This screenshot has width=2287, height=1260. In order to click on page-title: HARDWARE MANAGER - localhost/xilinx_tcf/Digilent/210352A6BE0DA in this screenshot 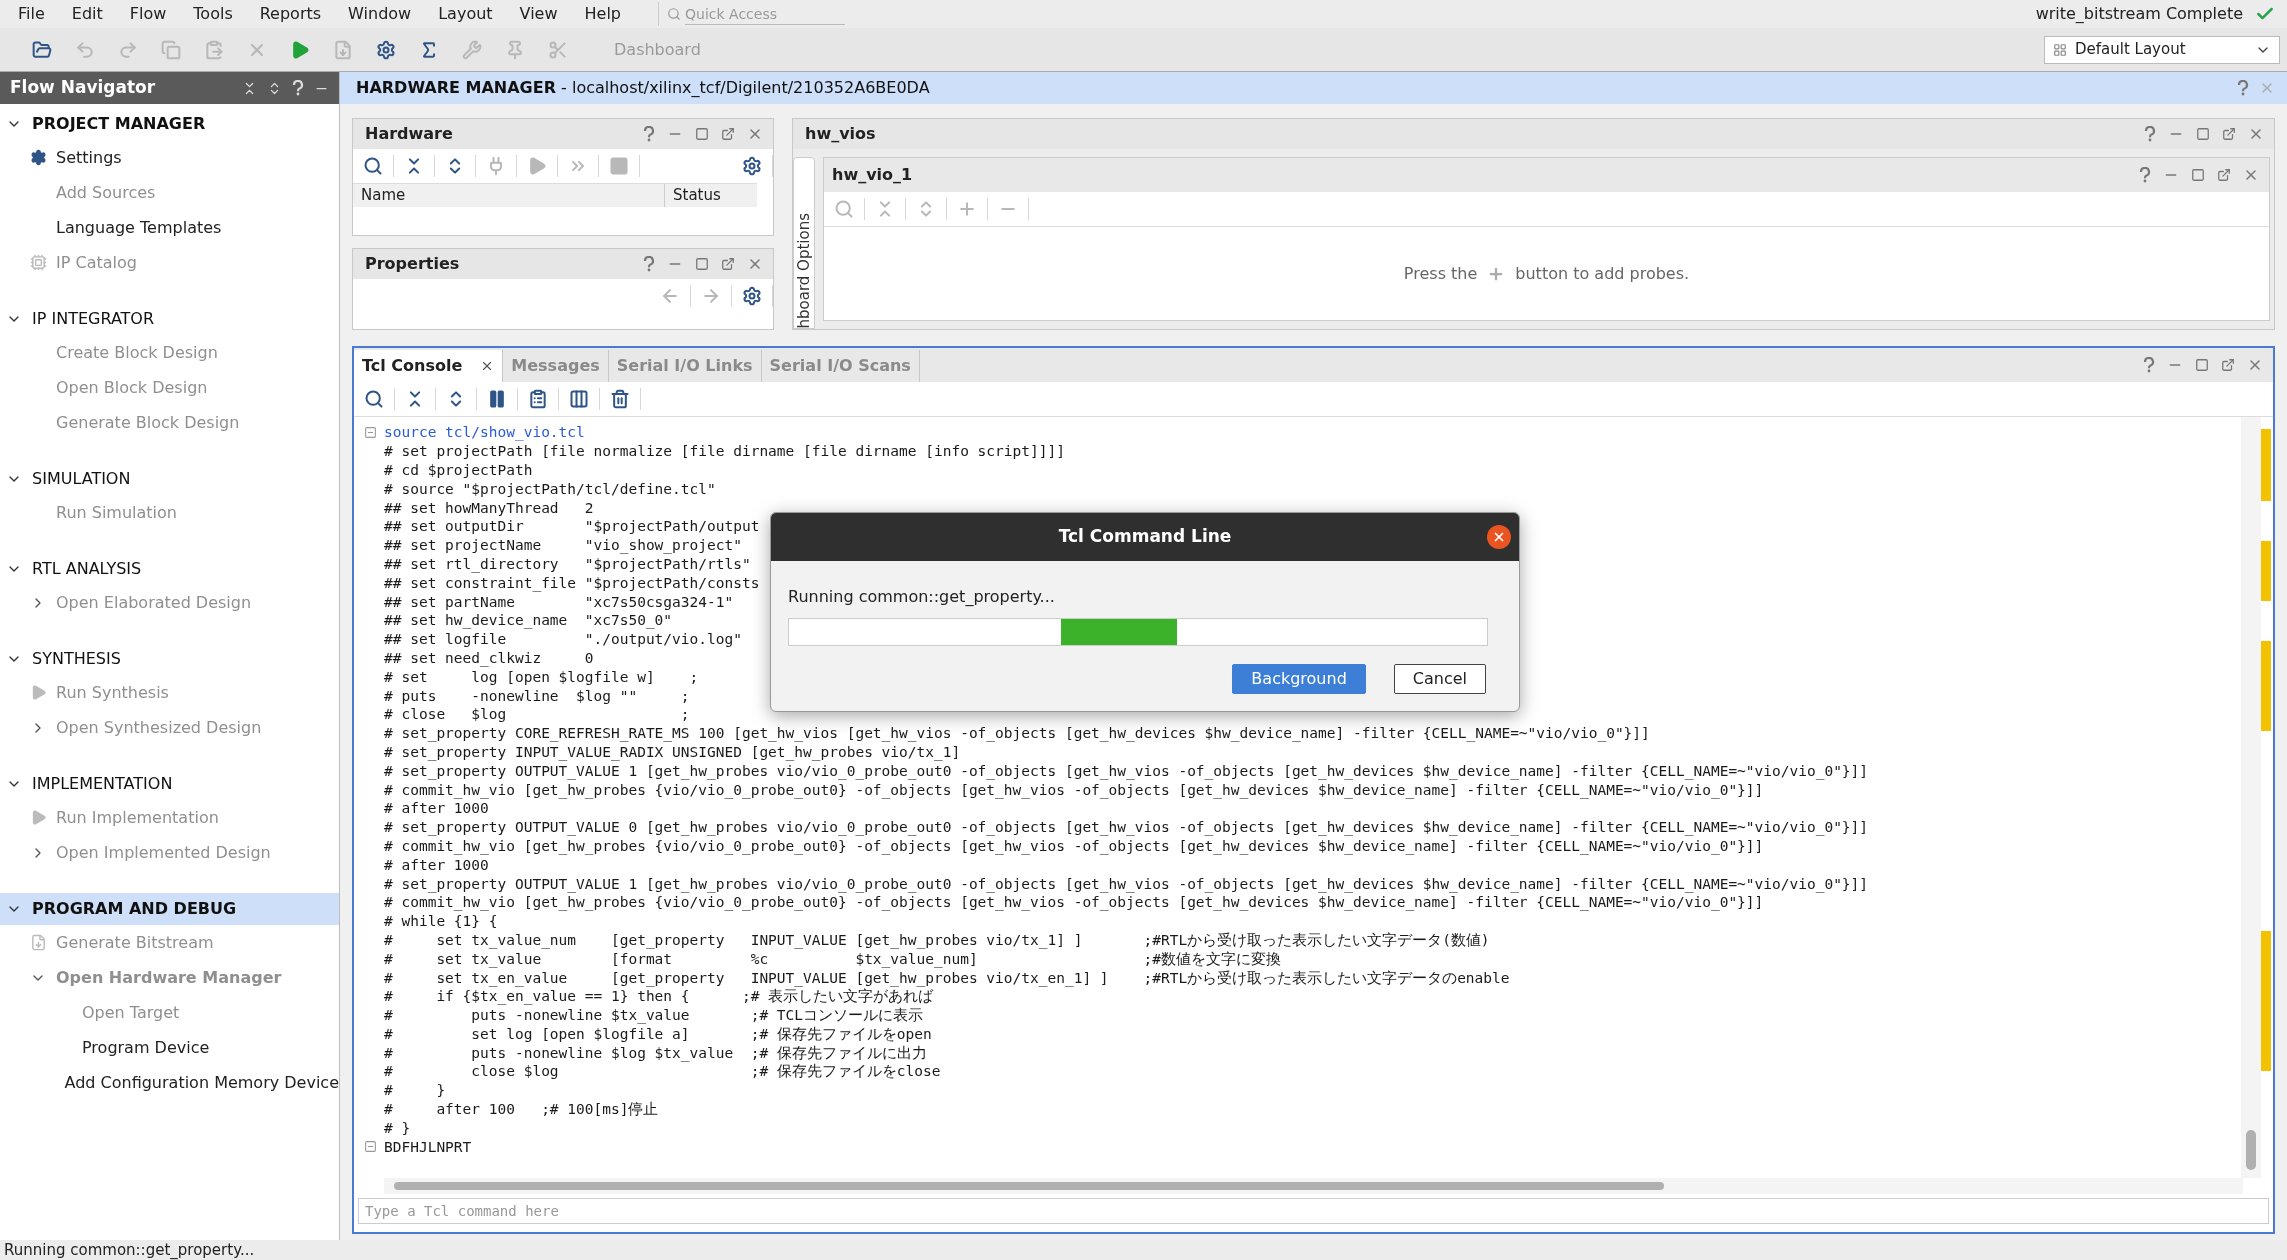, I will do `click(643, 88)`.